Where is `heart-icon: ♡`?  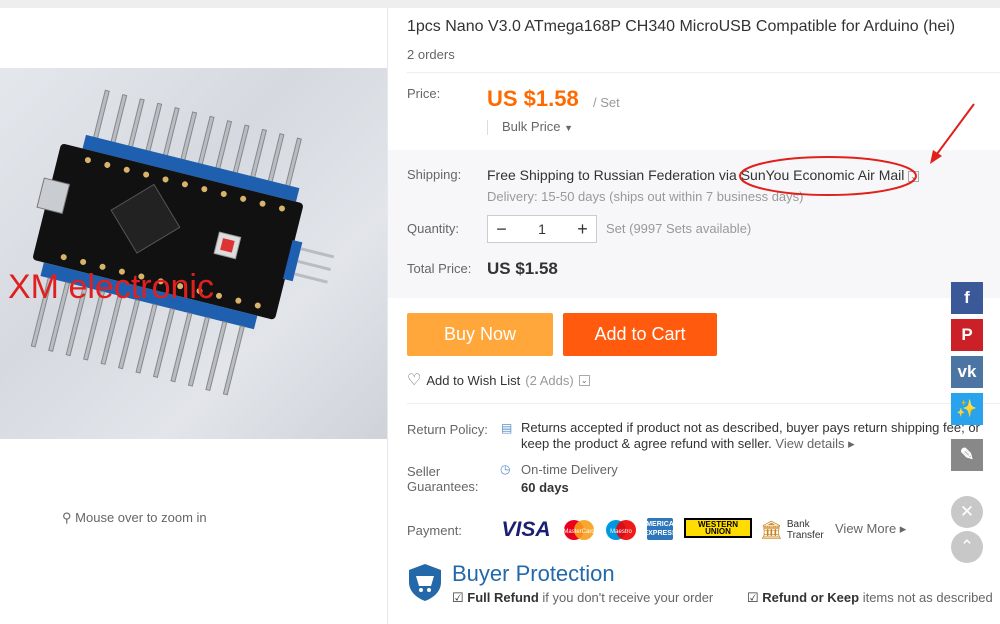
heart-icon: ♡ is located at coordinates (414, 380).